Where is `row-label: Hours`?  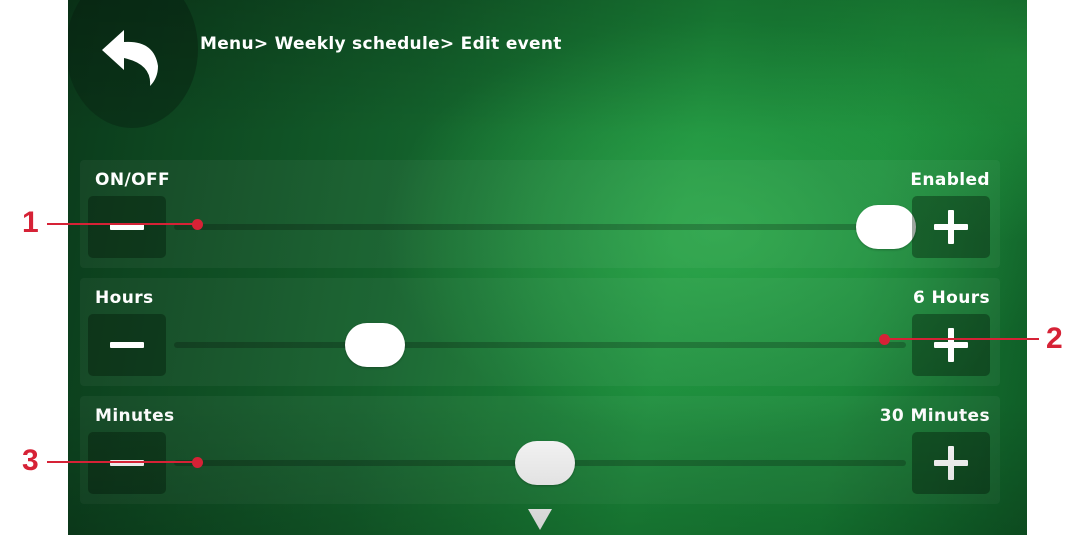 row-label: Hours is located at coordinates (124, 298).